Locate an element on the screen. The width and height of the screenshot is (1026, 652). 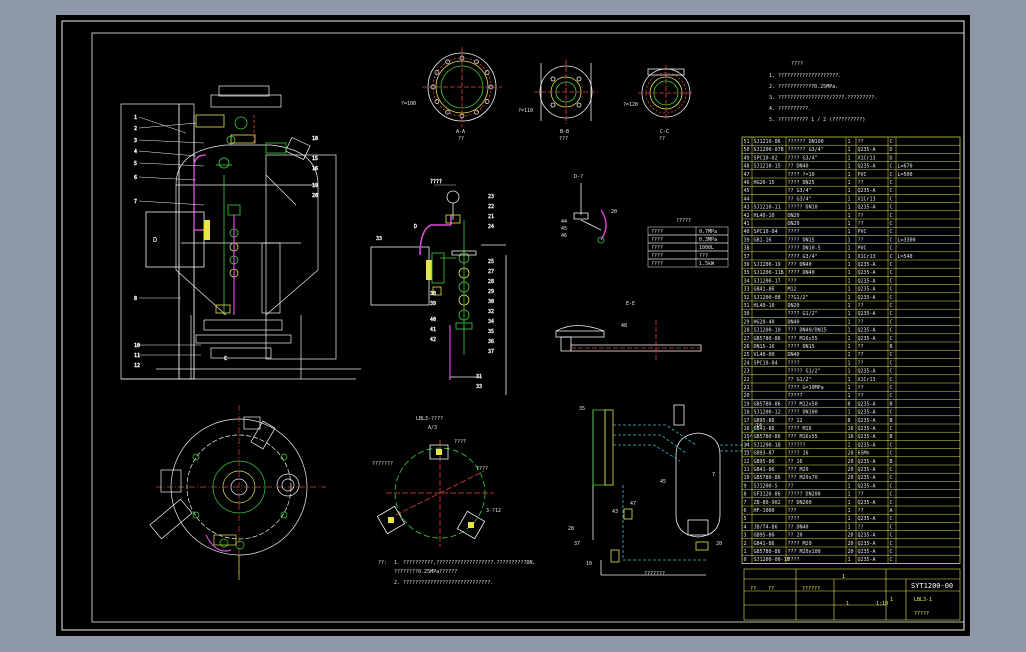
svg-text: 28 is located at coordinates (491, 282).